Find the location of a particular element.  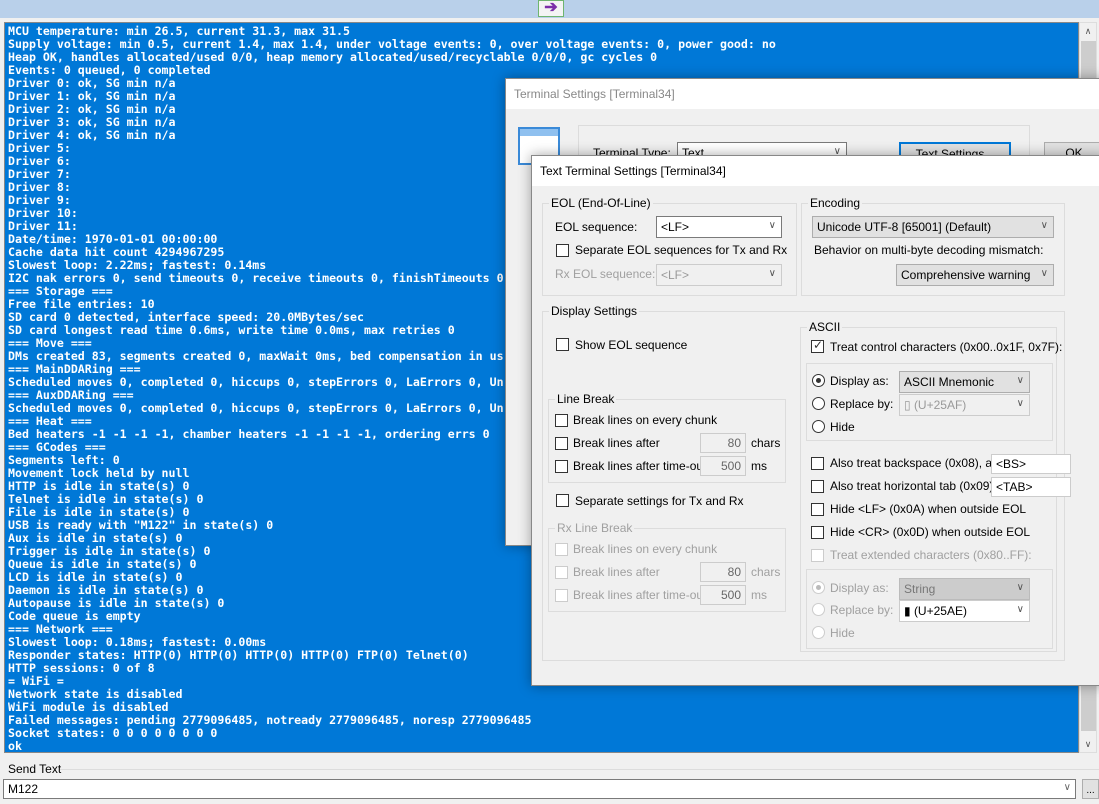

break-every-chunk-checkbox is located at coordinates (561, 420).